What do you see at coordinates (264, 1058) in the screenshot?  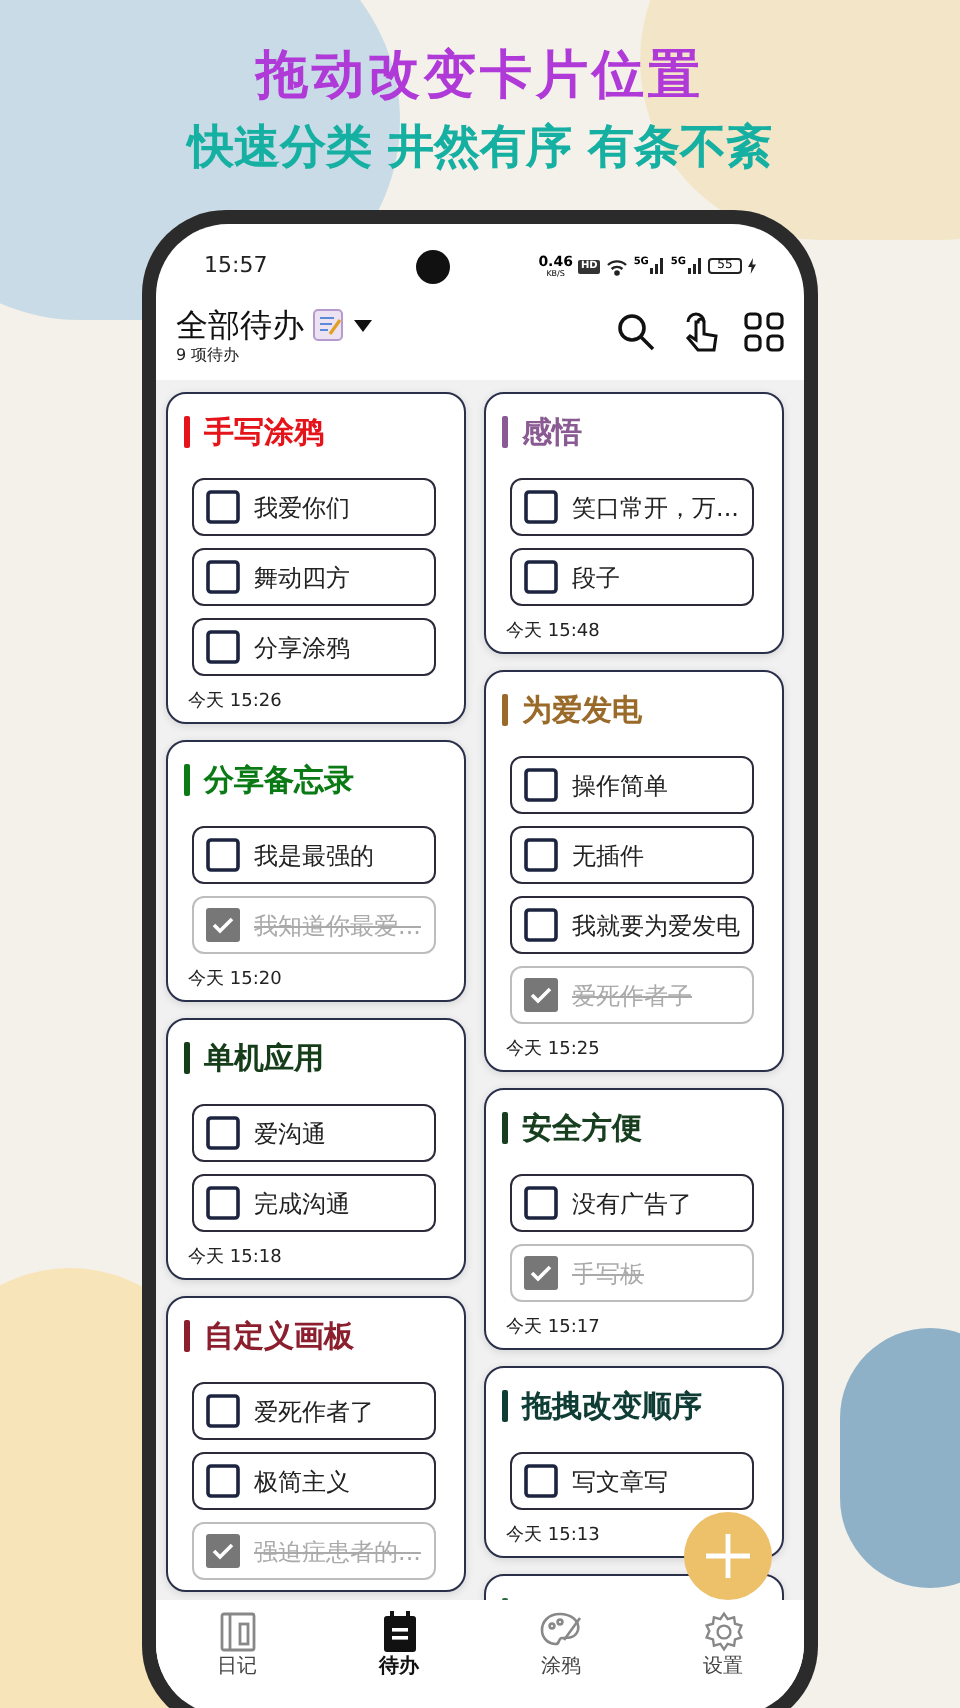 I see `card-title: 单机应用` at bounding box center [264, 1058].